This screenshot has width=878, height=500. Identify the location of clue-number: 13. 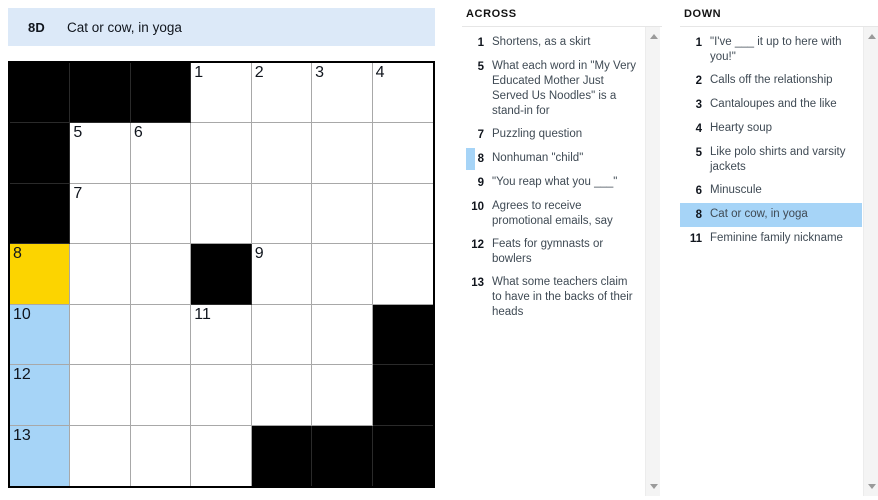
(477, 283).